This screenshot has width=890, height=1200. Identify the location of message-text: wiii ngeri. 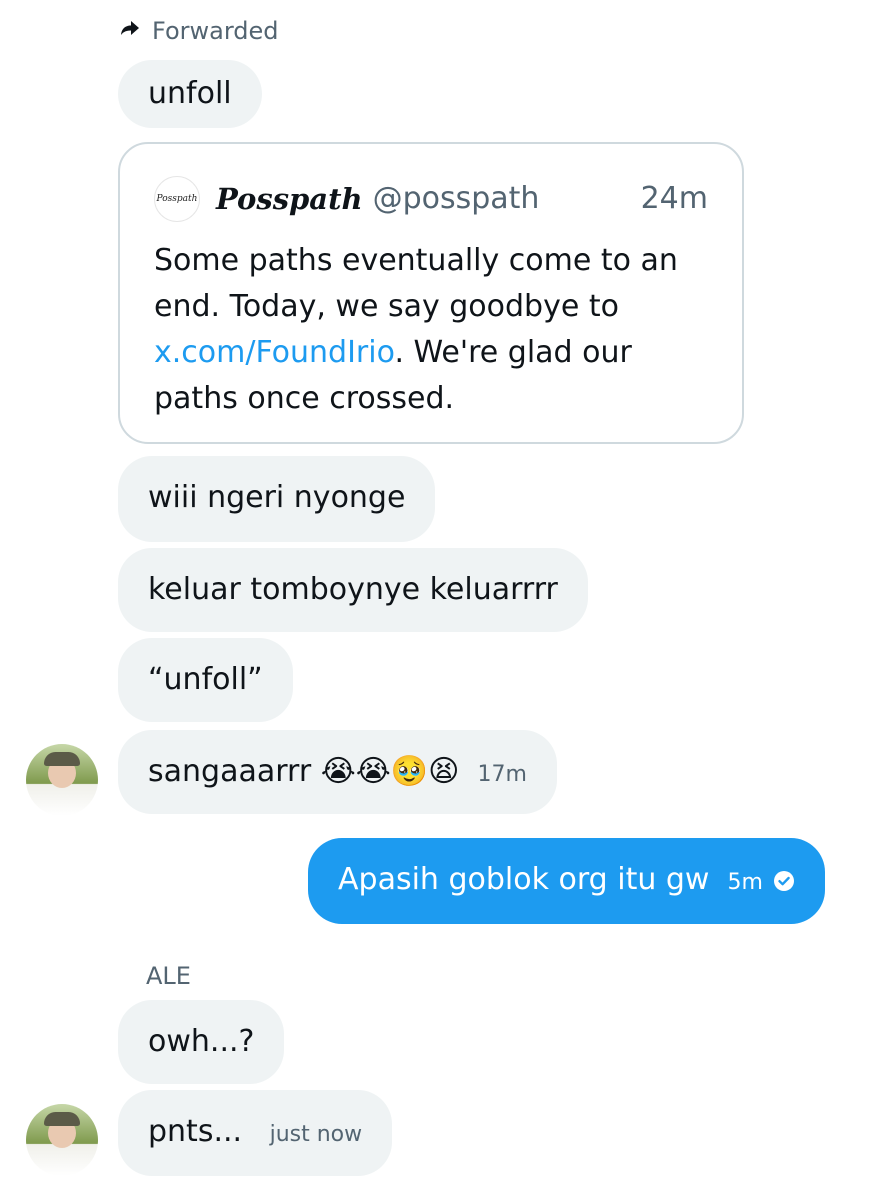
(221, 497).